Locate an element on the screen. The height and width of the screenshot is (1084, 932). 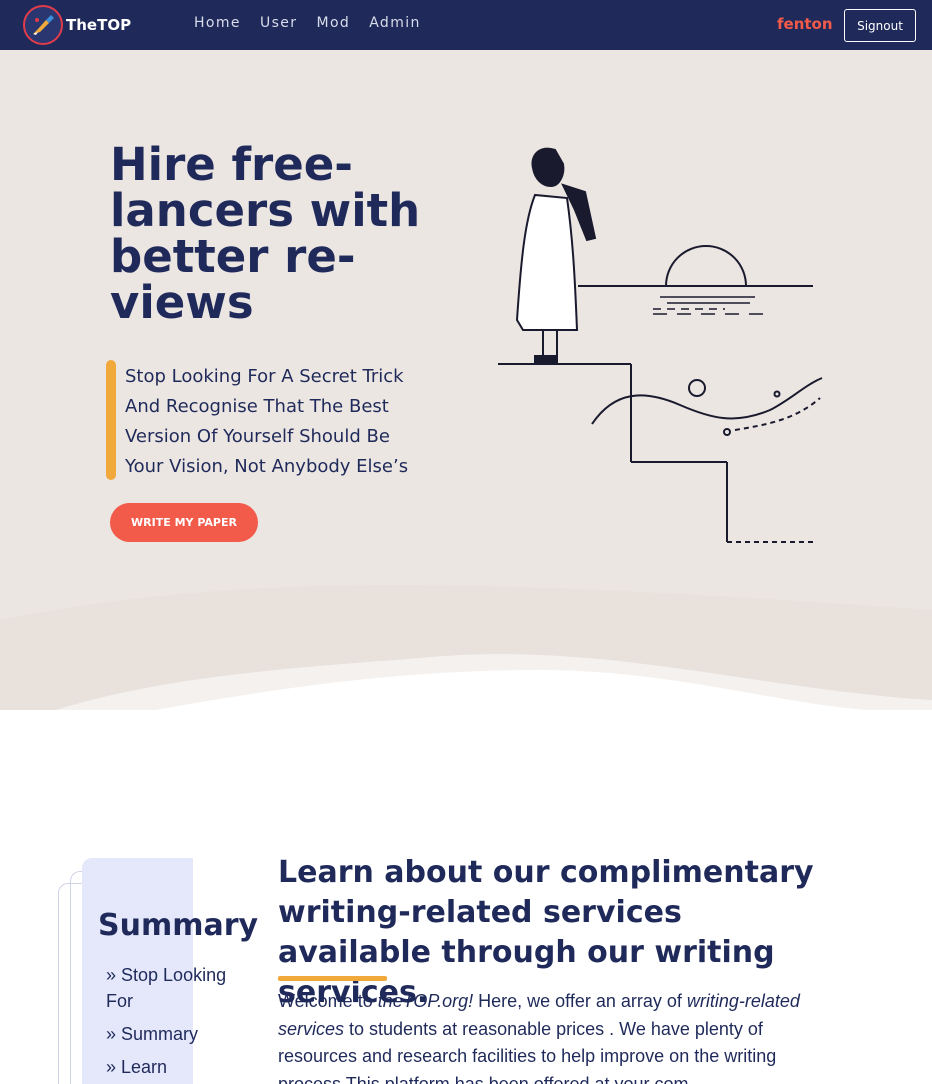
brand-name: TheTOP is located at coordinates (99, 25).